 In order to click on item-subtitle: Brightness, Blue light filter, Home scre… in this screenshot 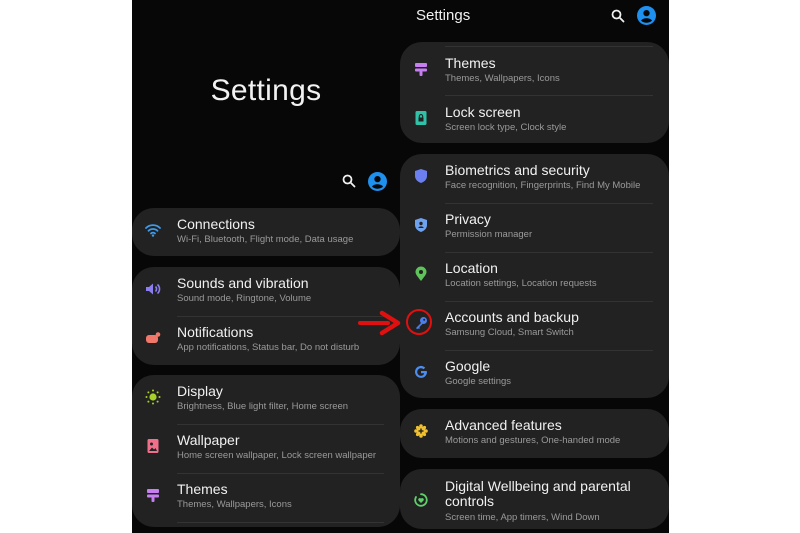, I will do `click(263, 406)`.